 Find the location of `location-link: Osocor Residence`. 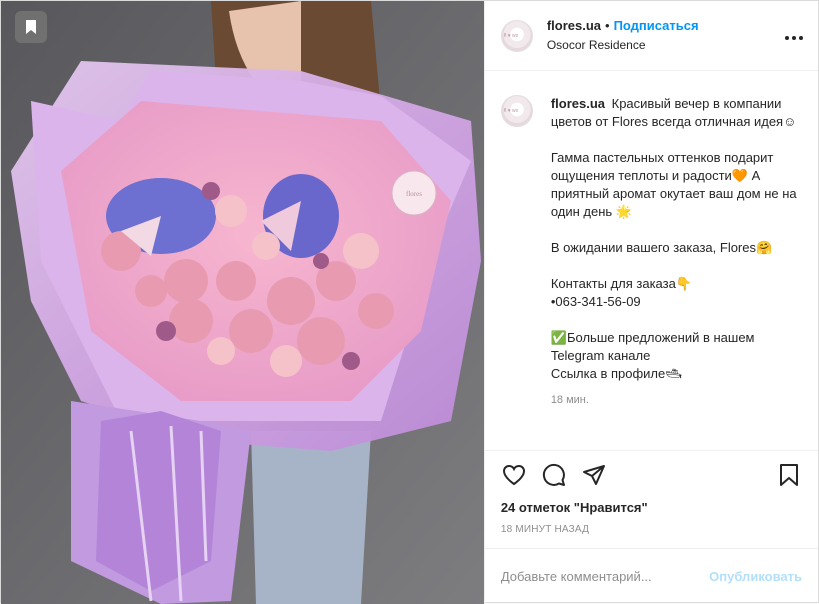

location-link: Osocor Residence is located at coordinates (665, 45).